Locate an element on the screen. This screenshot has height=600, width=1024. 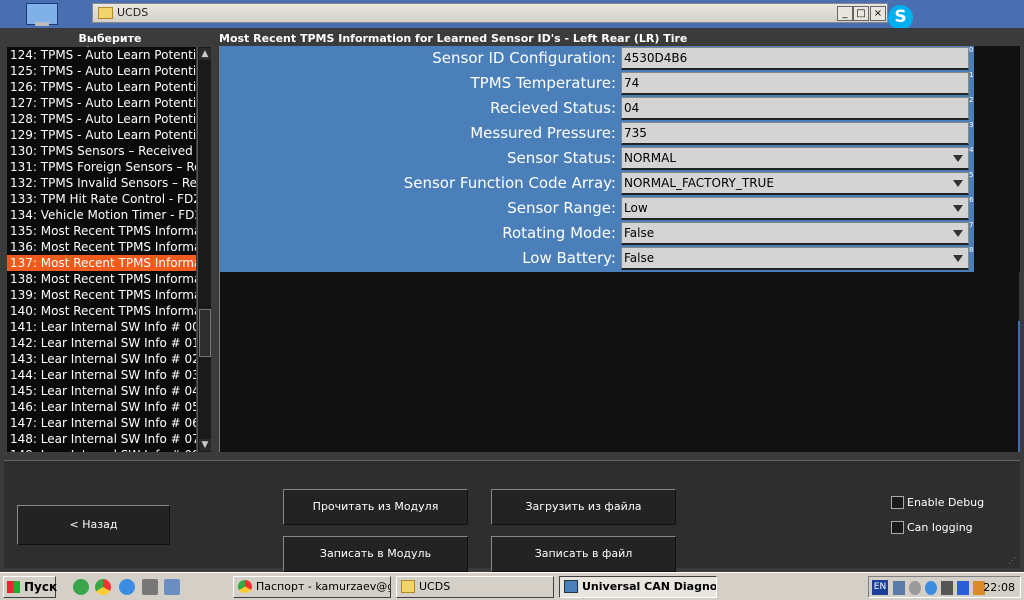
config-list-item: 124: TPMS - Auto Learn Potentia is located at coordinates (101, 55).